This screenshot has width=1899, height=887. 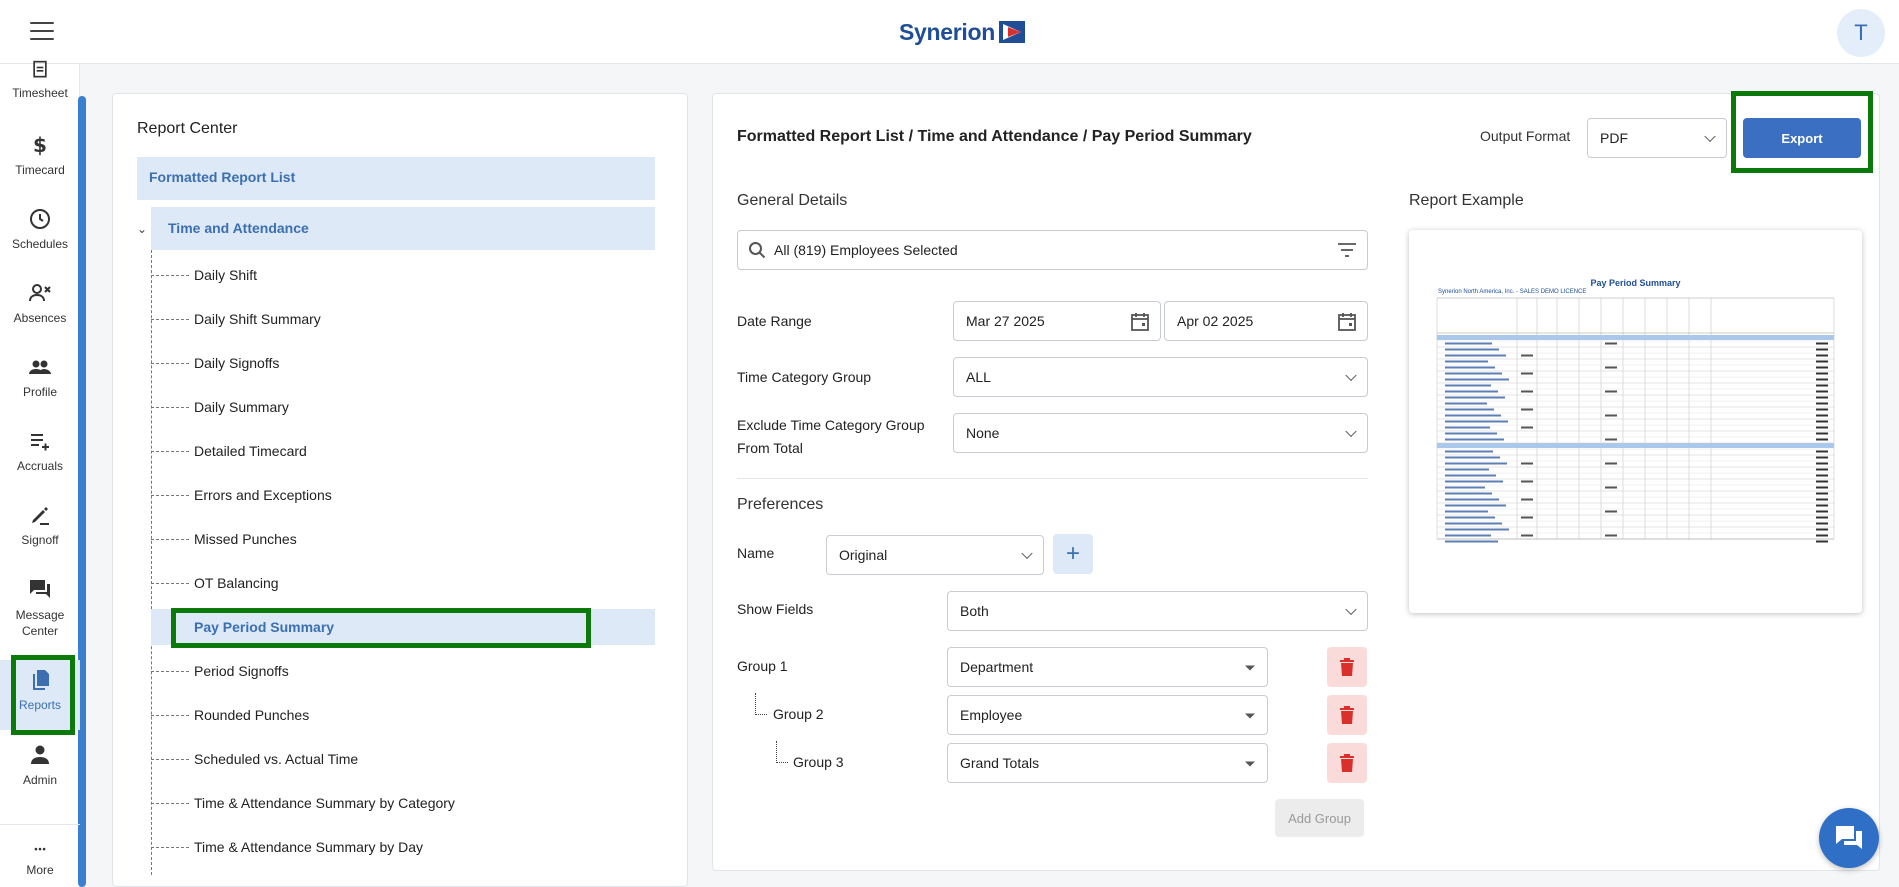 I want to click on employee-selector: All (819) Employees Selected, so click(x=1052, y=250).